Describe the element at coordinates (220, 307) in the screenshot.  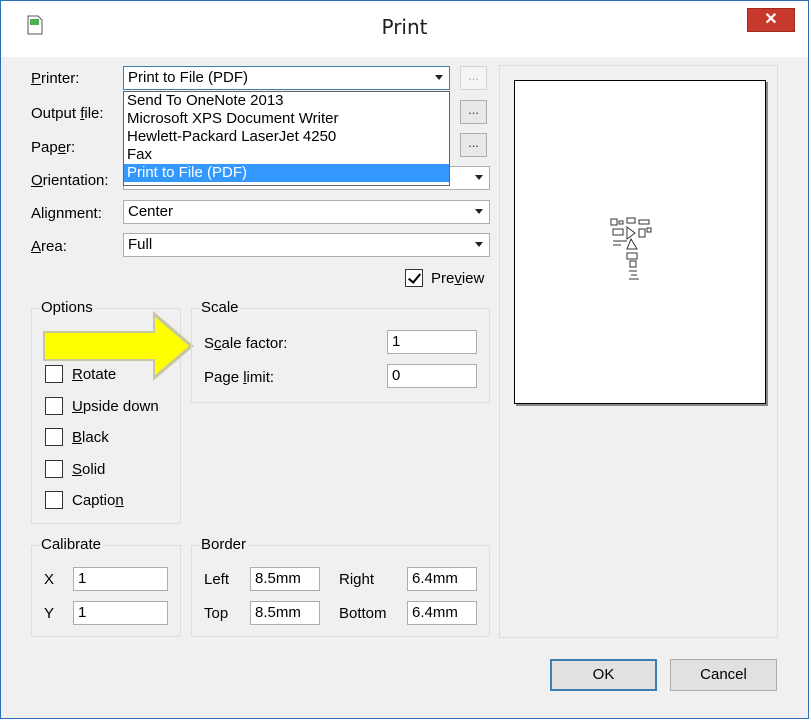
I see `scale-group-title: Scale` at that location.